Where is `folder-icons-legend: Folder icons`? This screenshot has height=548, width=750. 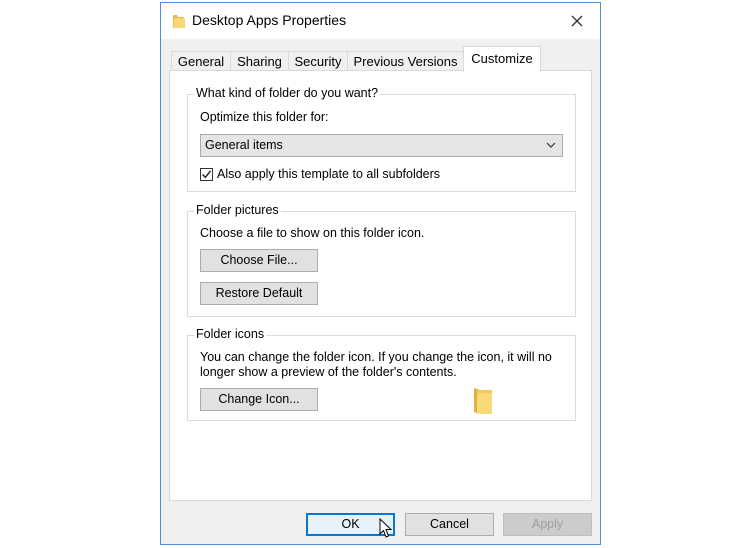
folder-icons-legend: Folder icons is located at coordinates (230, 334).